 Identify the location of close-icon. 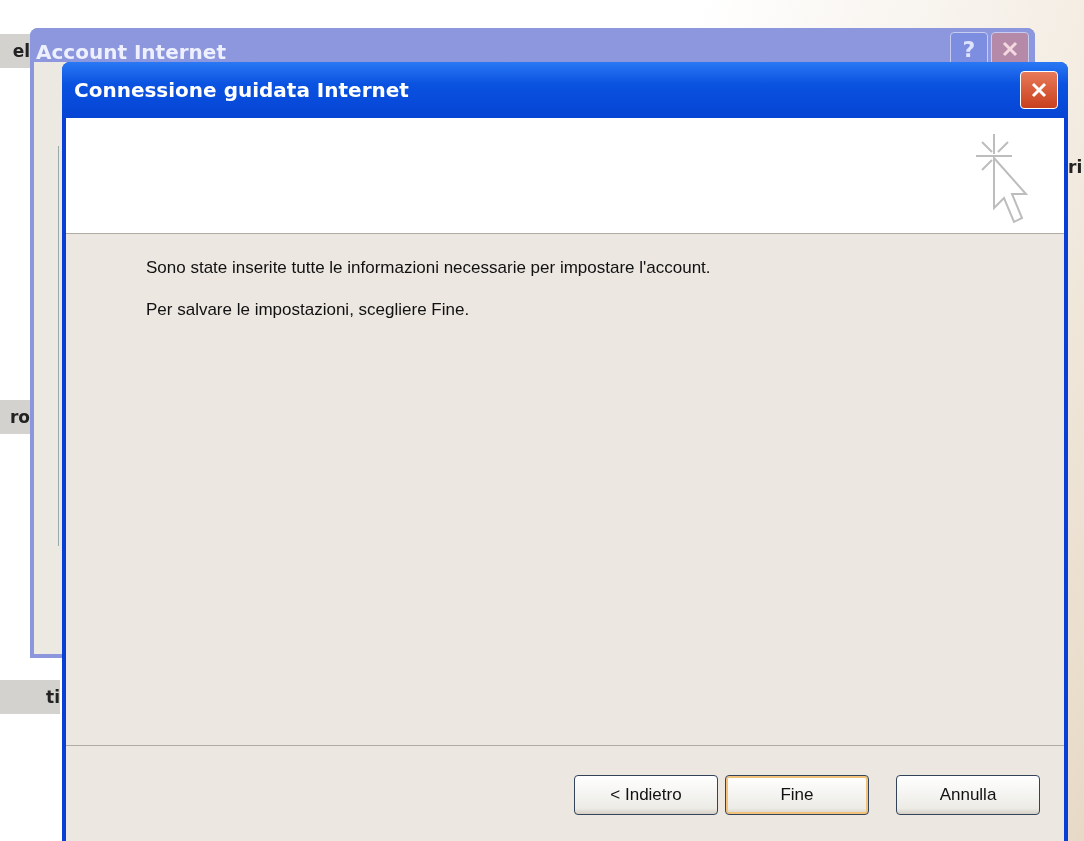
(1010, 49).